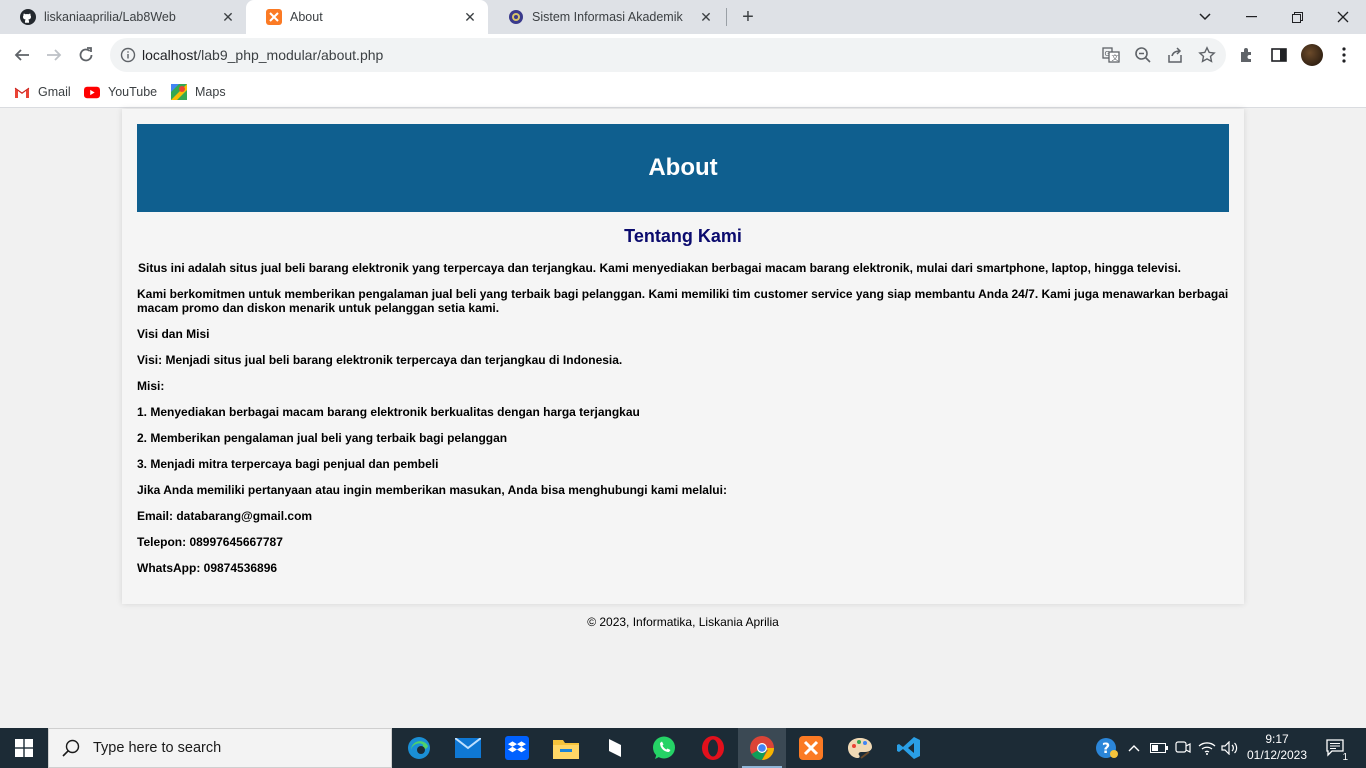 The image size is (1366, 768). What do you see at coordinates (290, 55) in the screenshot?
I see `url-path: /lab9_php_modular/about.php` at bounding box center [290, 55].